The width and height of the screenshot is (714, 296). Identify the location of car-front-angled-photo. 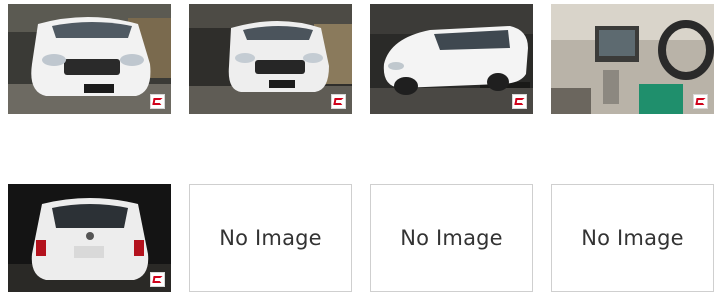
(270, 59).